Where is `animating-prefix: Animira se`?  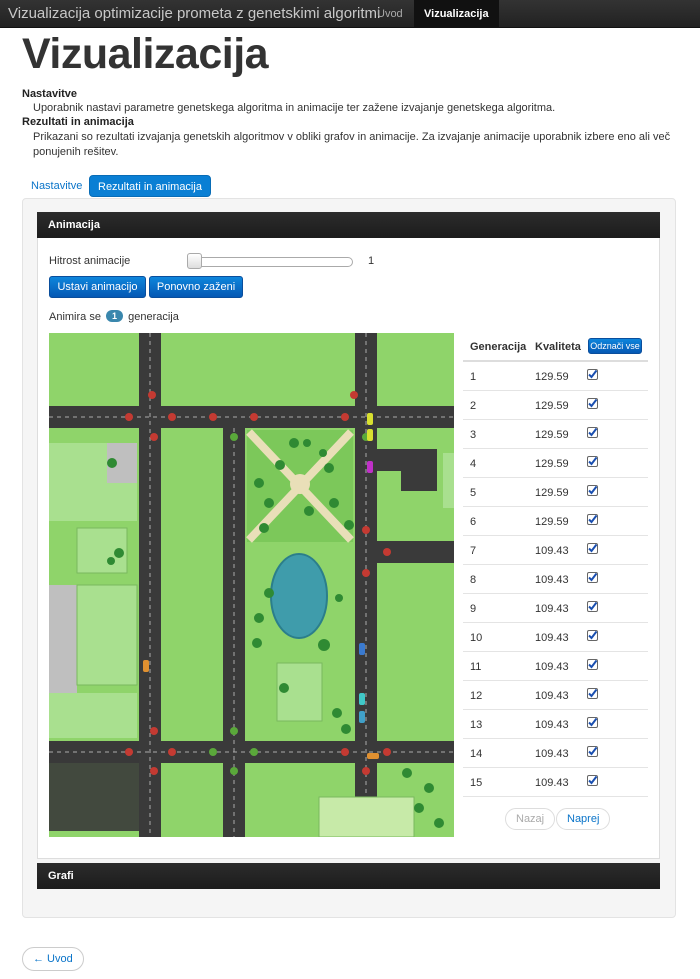
animating-prefix: Animira se is located at coordinates (75, 317).